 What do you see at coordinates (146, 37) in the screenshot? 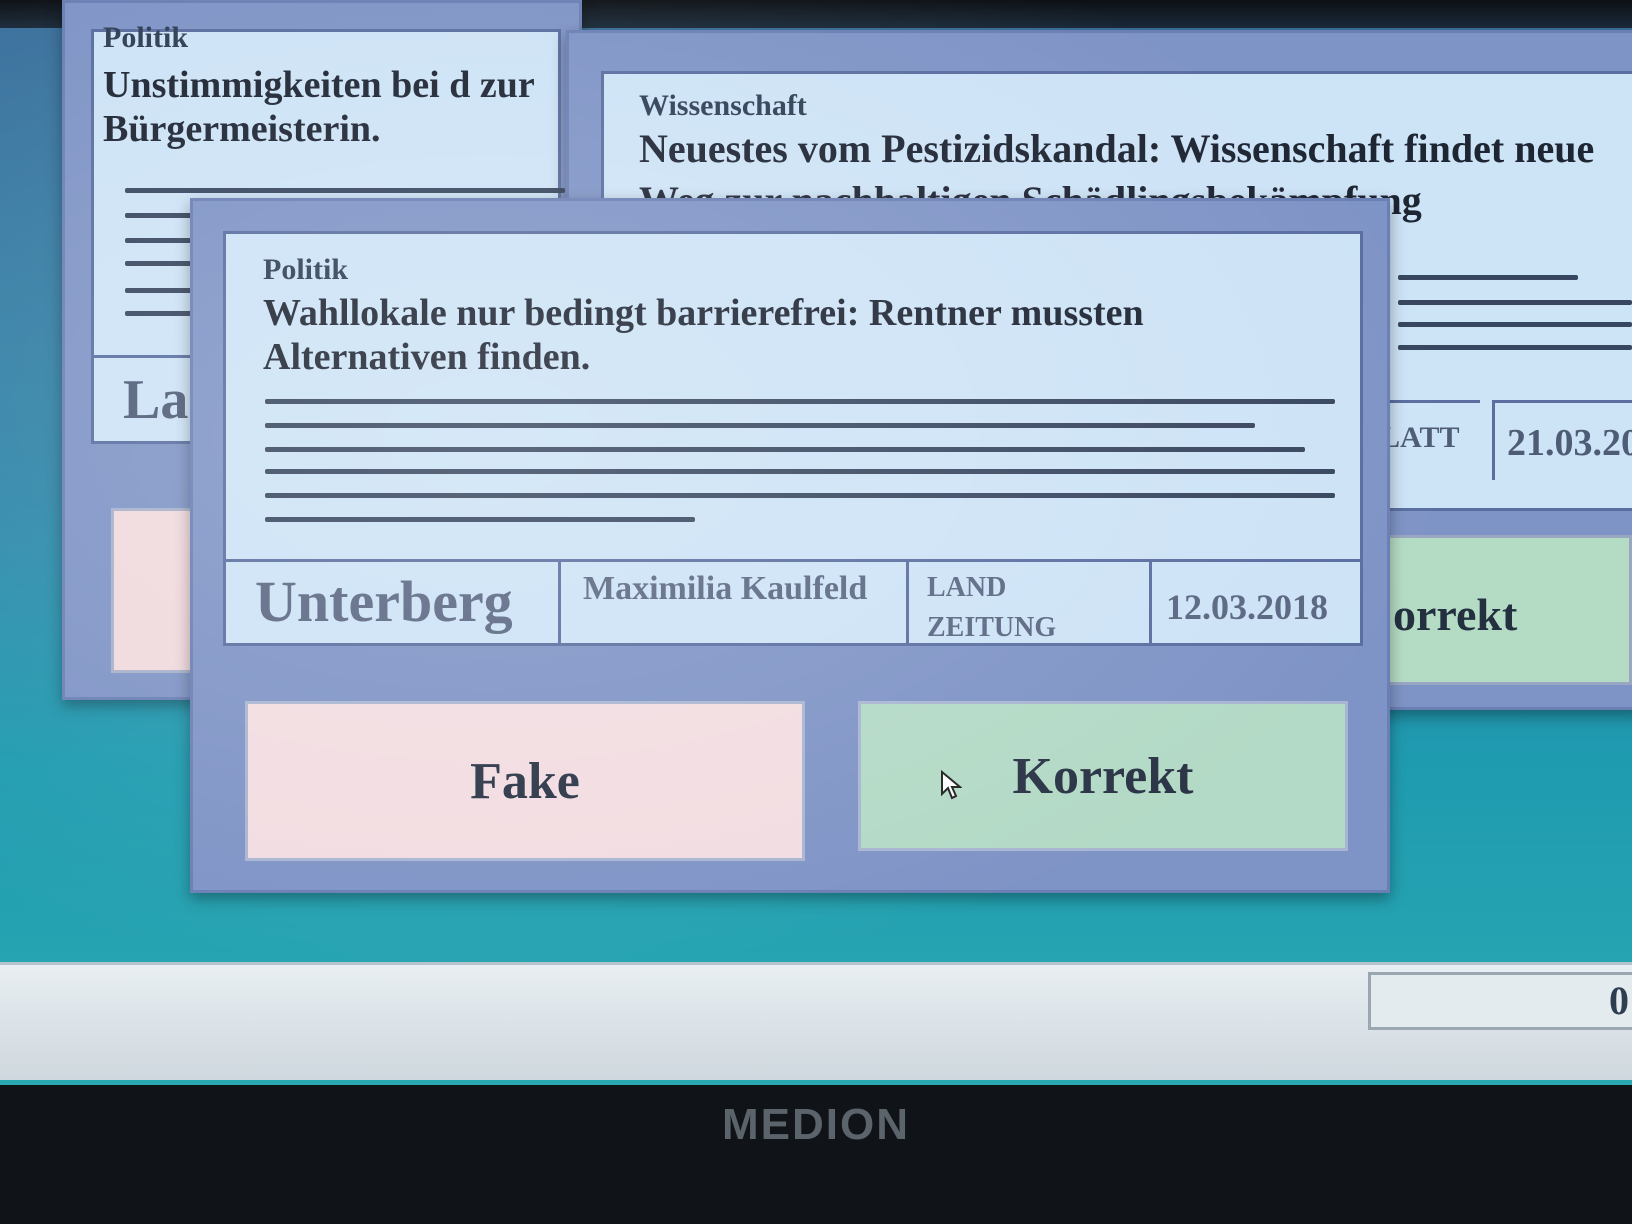
I see `back-left-category: Politik` at bounding box center [146, 37].